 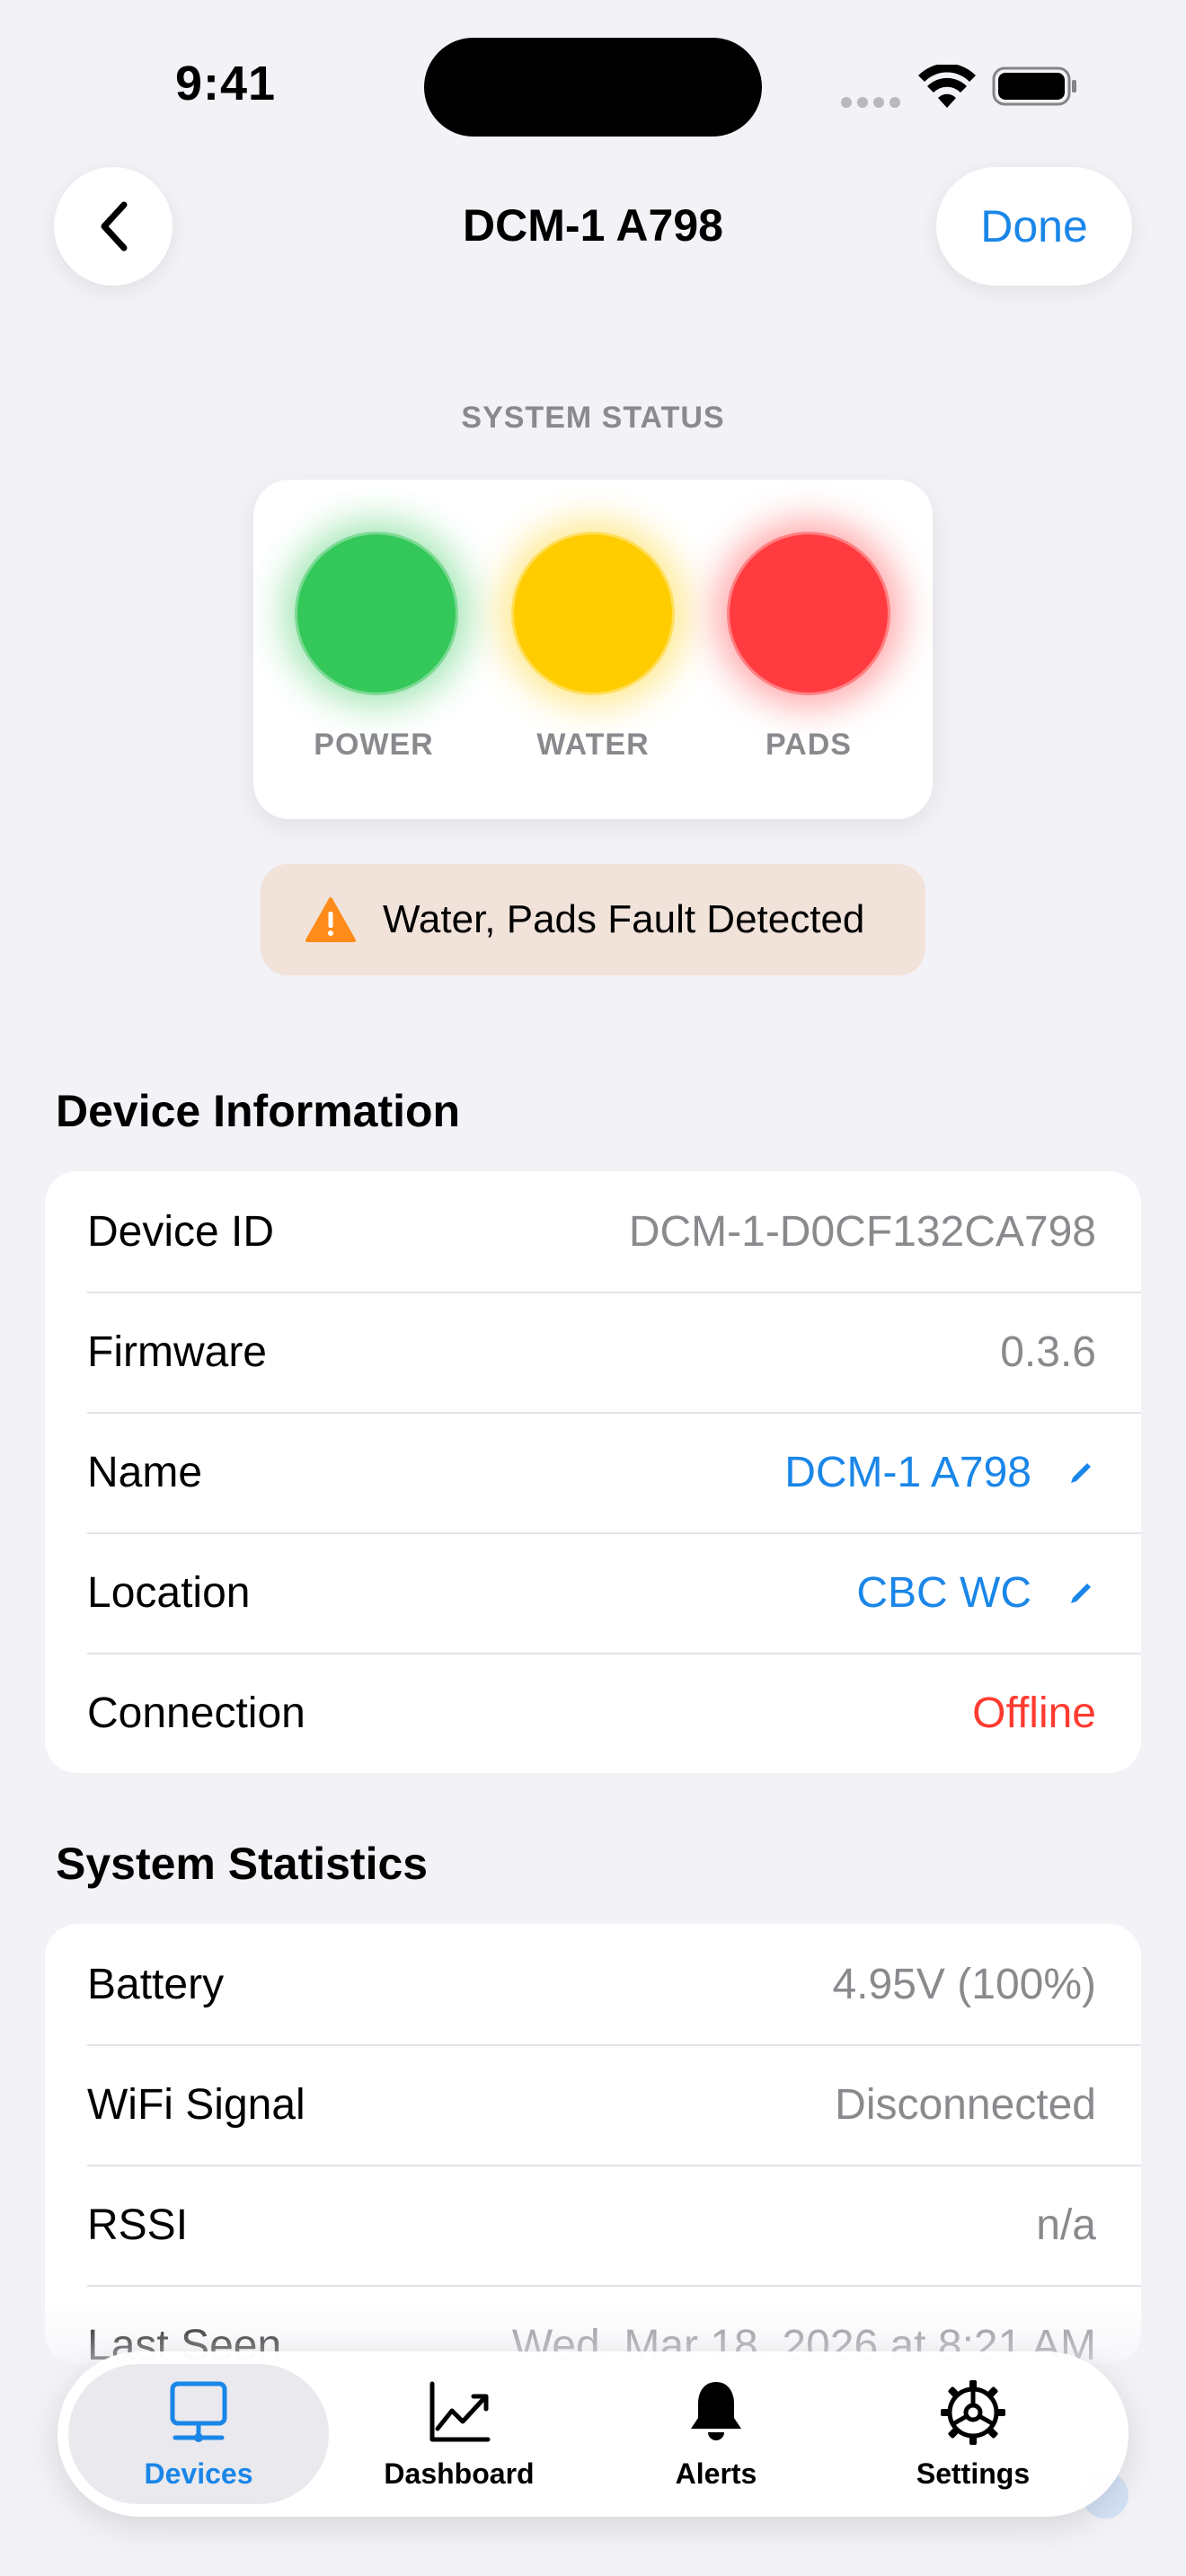 I want to click on pads-label: PADS, so click(x=809, y=745).